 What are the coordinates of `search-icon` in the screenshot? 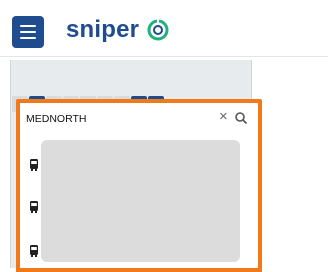 It's located at (241, 118).